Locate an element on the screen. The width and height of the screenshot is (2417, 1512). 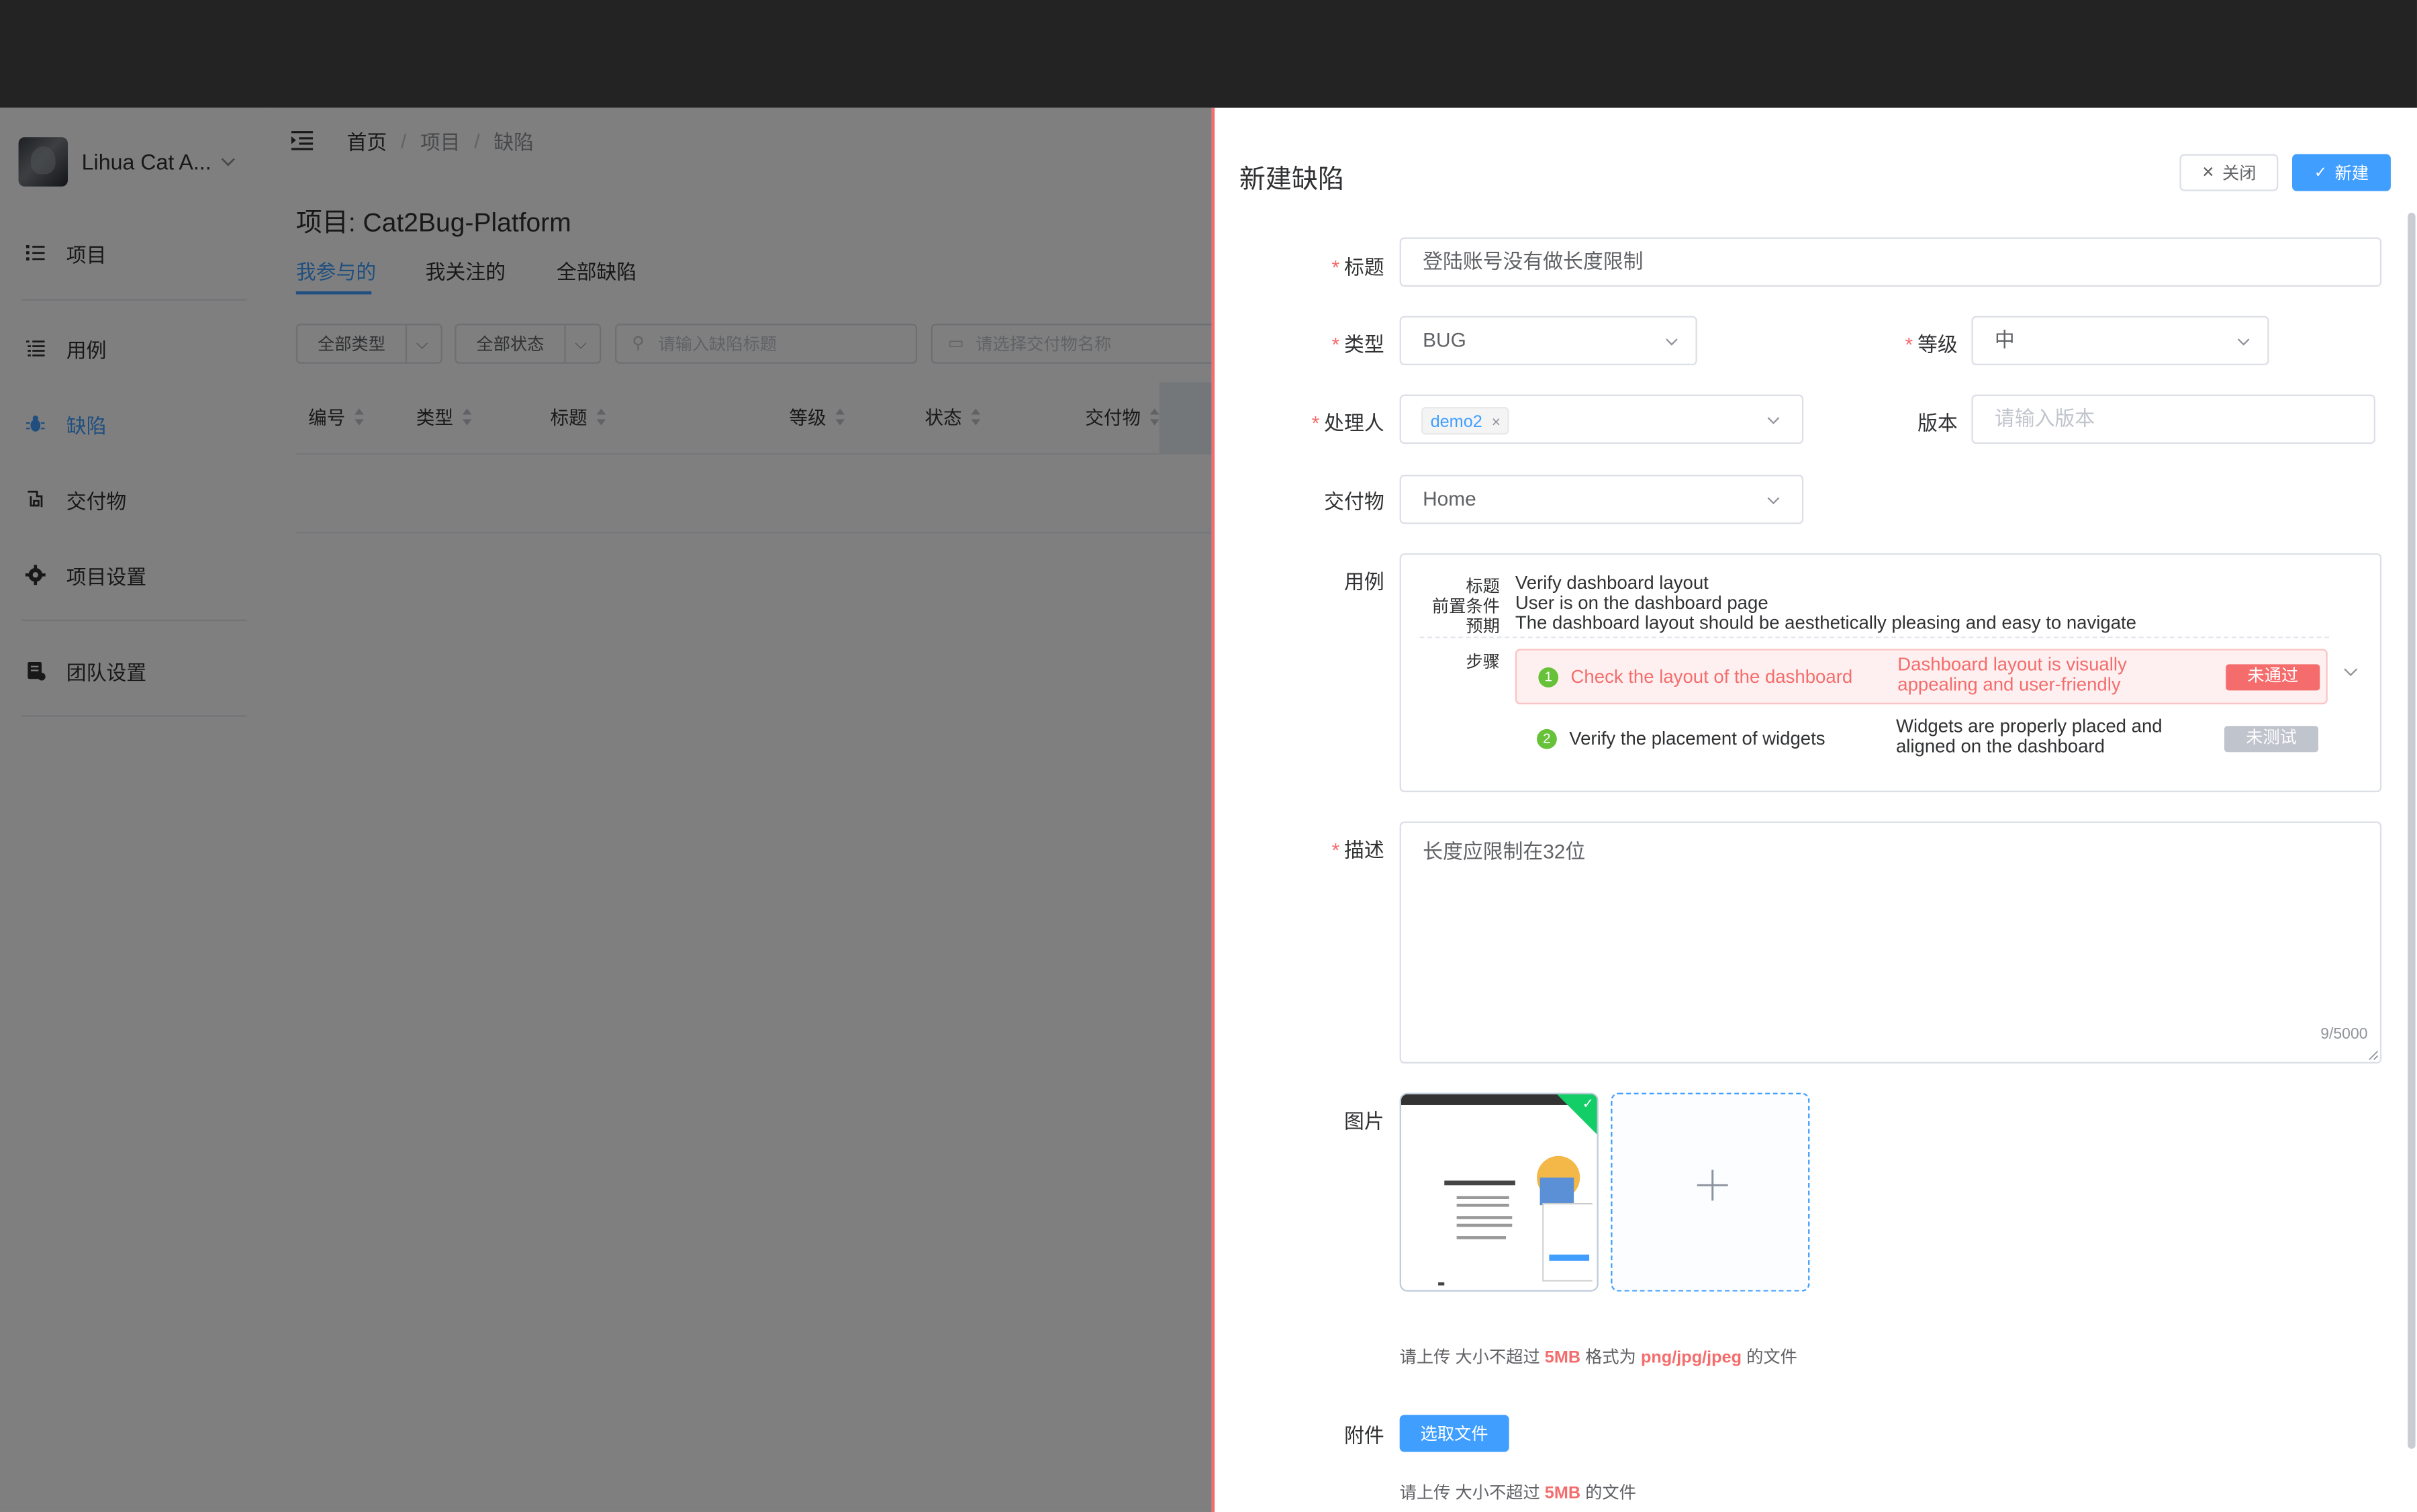
close-button: ✕ 关闭 is located at coordinates (2229, 172).